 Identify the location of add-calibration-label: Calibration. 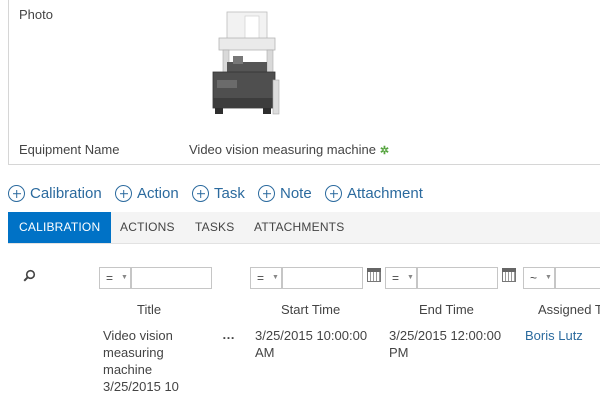
(66, 193).